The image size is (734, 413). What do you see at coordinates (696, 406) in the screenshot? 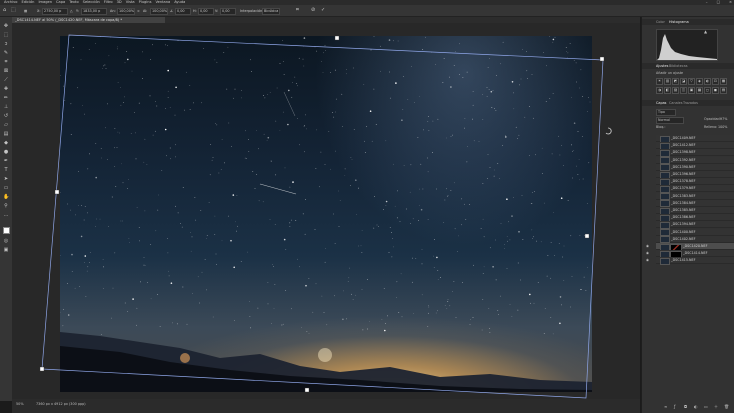
I see `adjustment-layer-icon: ◐` at bounding box center [696, 406].